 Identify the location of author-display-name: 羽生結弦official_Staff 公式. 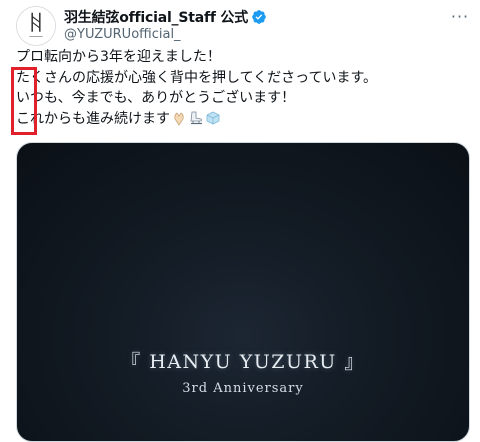
(156, 17).